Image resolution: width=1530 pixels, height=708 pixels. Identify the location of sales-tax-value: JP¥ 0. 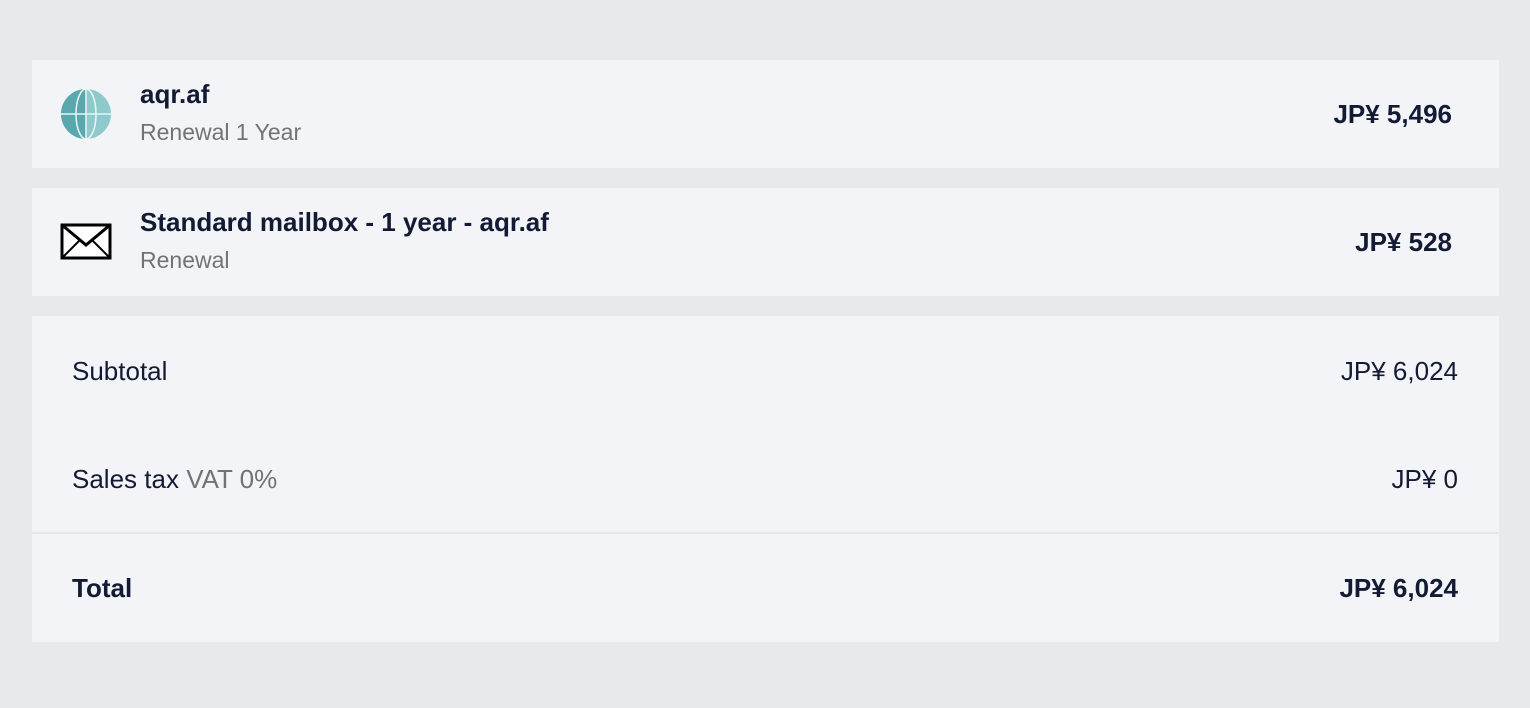
(1425, 478).